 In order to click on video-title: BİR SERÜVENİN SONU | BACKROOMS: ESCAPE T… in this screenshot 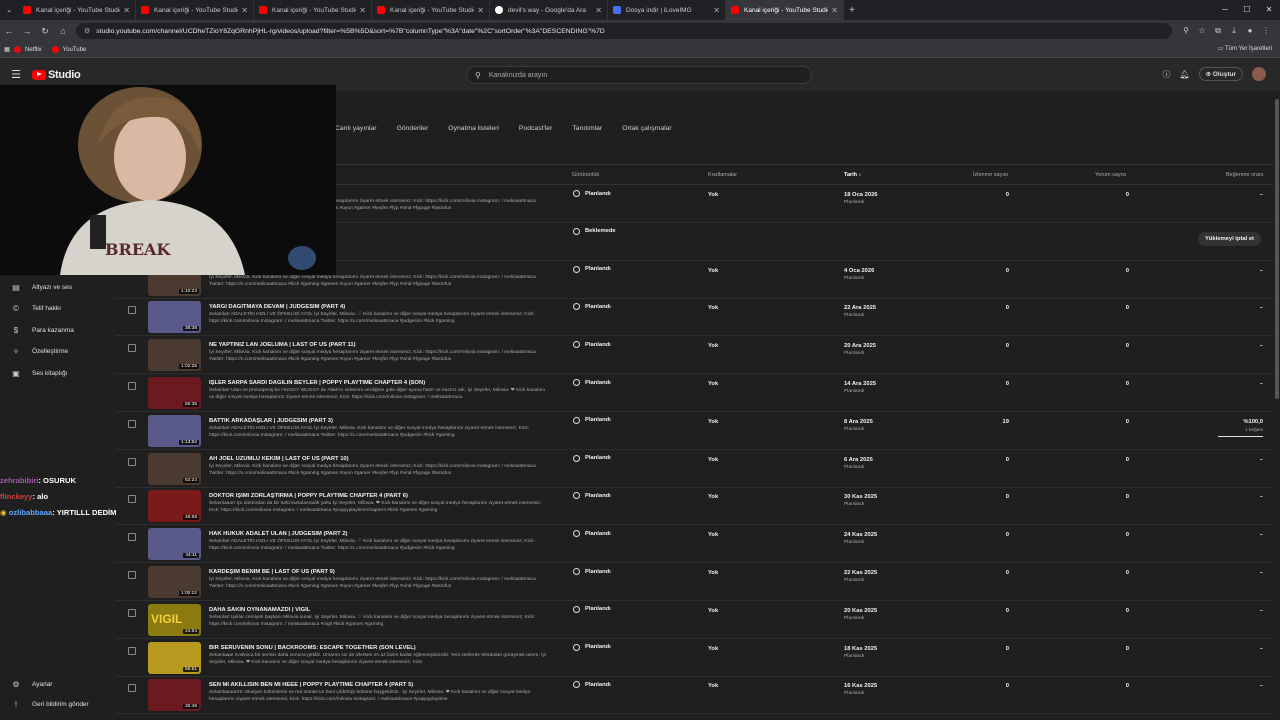, I will do `click(384, 648)`.